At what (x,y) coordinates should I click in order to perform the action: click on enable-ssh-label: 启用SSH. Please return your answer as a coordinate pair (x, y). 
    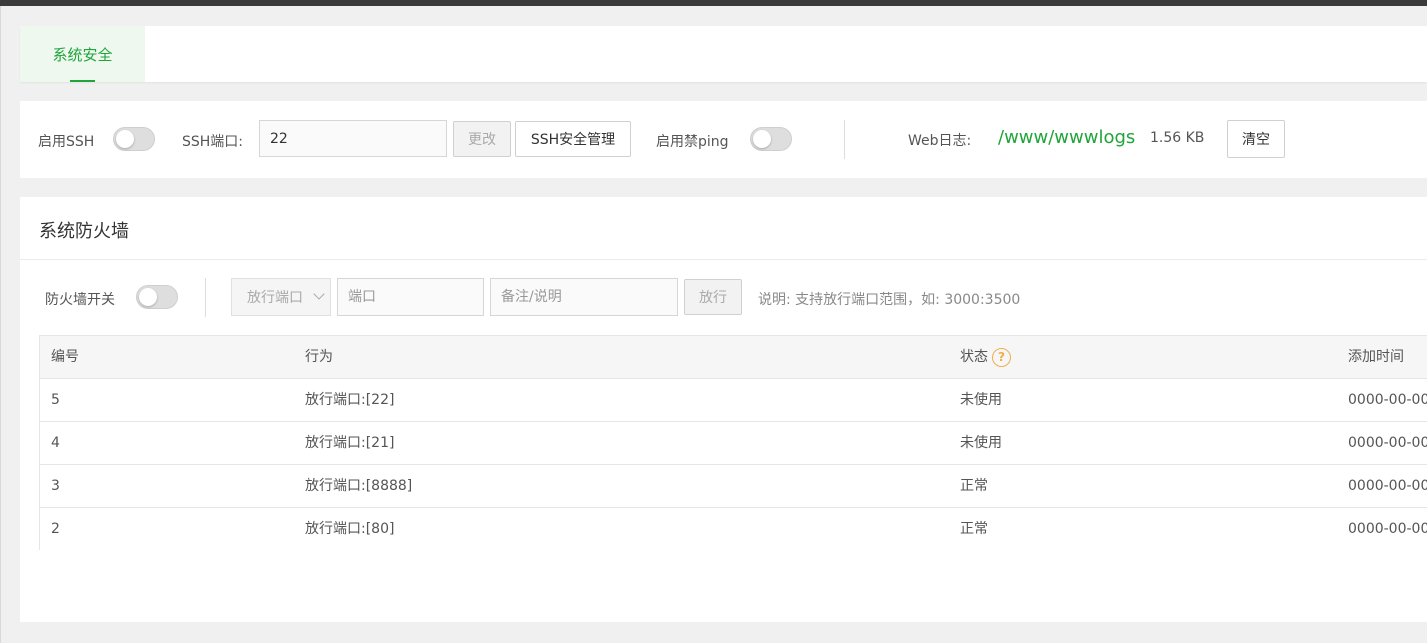
    Looking at the image, I should click on (66, 142).